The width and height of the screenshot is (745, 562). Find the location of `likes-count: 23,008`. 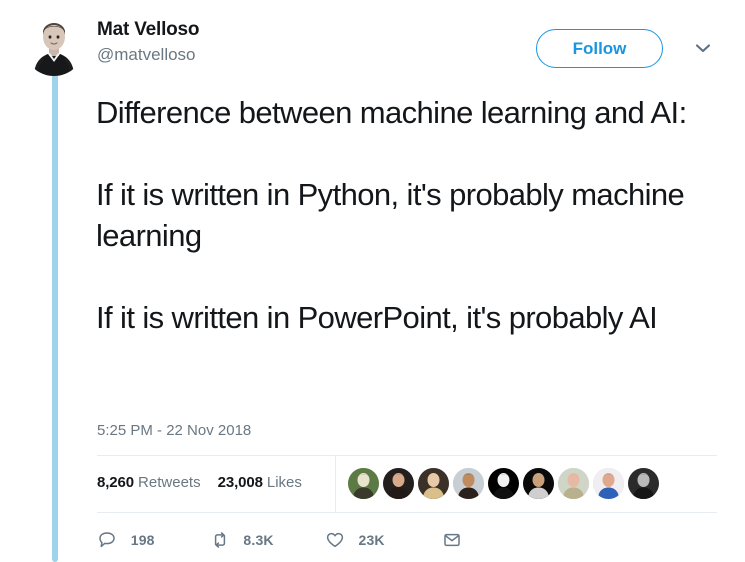

likes-count: 23,008 is located at coordinates (240, 482).